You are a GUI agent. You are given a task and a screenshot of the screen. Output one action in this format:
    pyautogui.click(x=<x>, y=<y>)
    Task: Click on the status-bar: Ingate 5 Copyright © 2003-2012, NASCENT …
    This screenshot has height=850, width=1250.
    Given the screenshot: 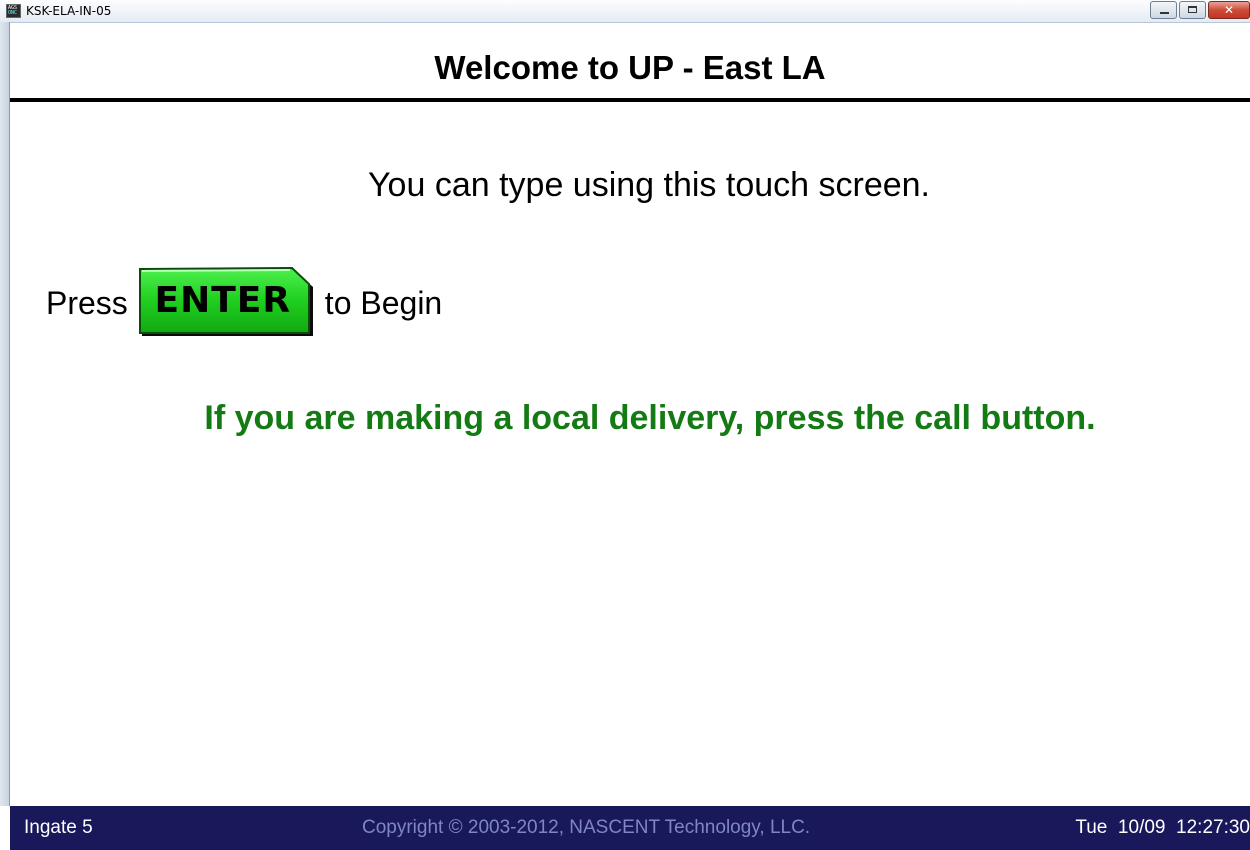 What is the action you would take?
    pyautogui.click(x=630, y=828)
    